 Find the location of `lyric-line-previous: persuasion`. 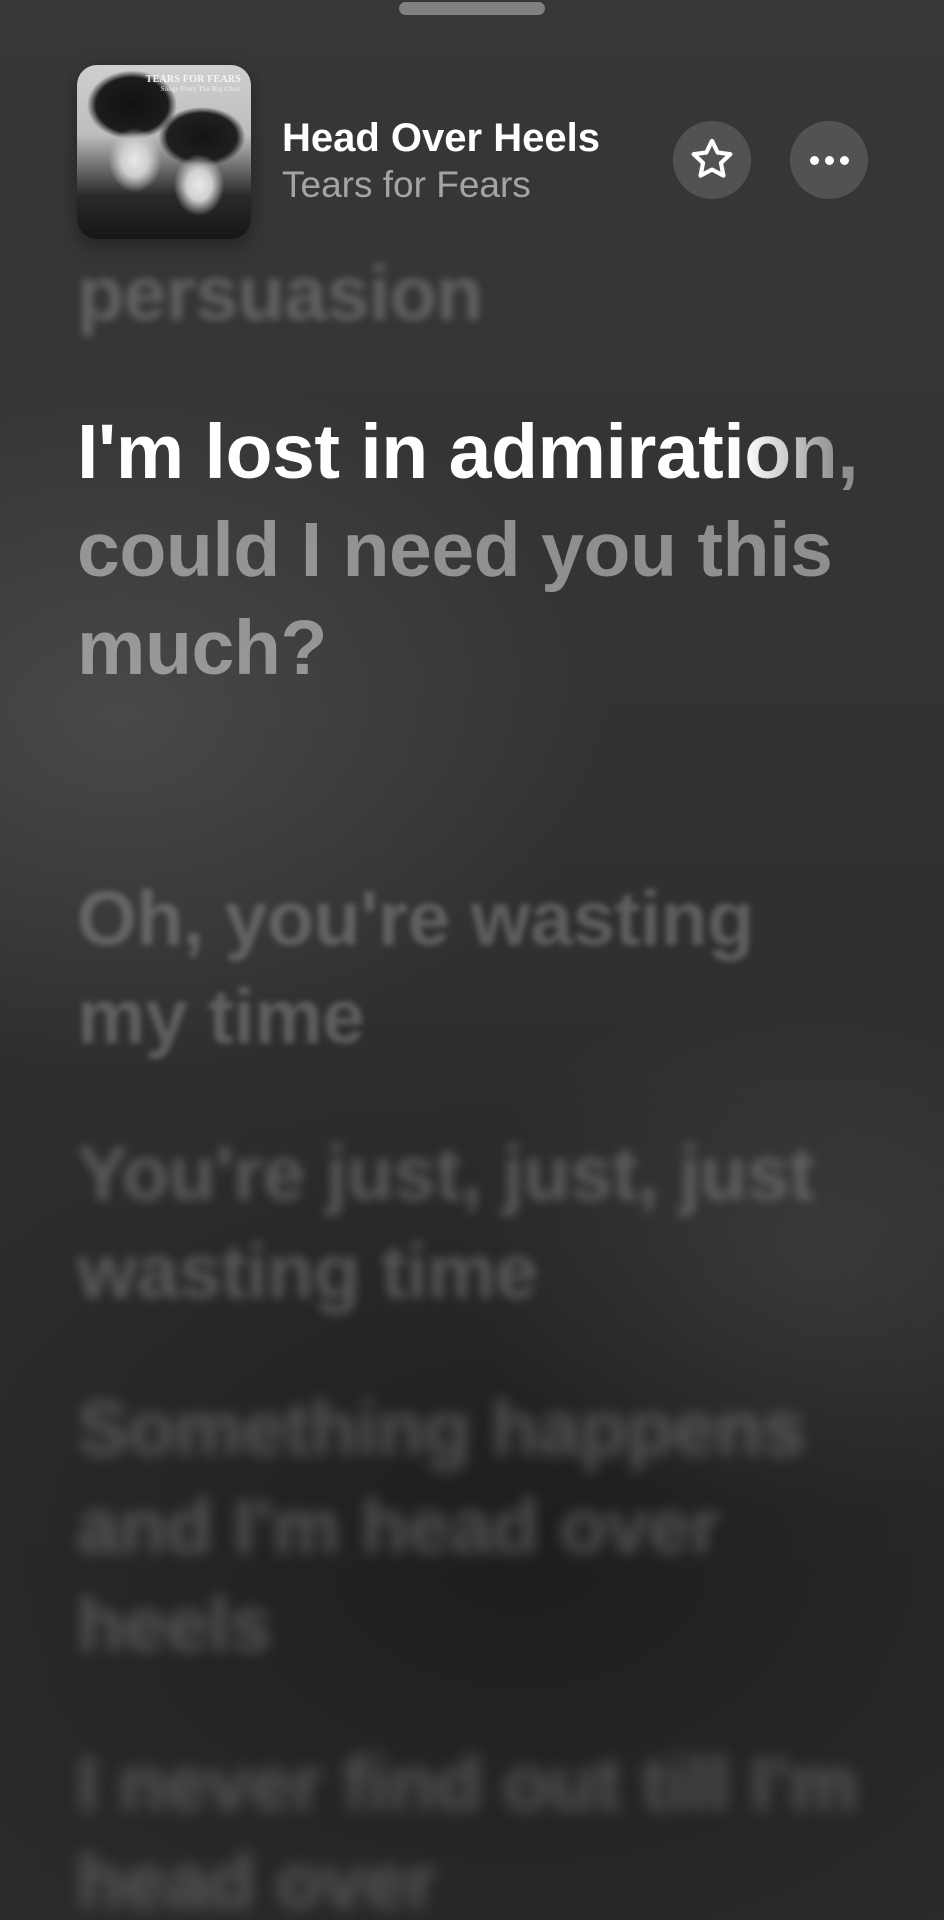

lyric-line-previous: persuasion is located at coordinates (472, 294).